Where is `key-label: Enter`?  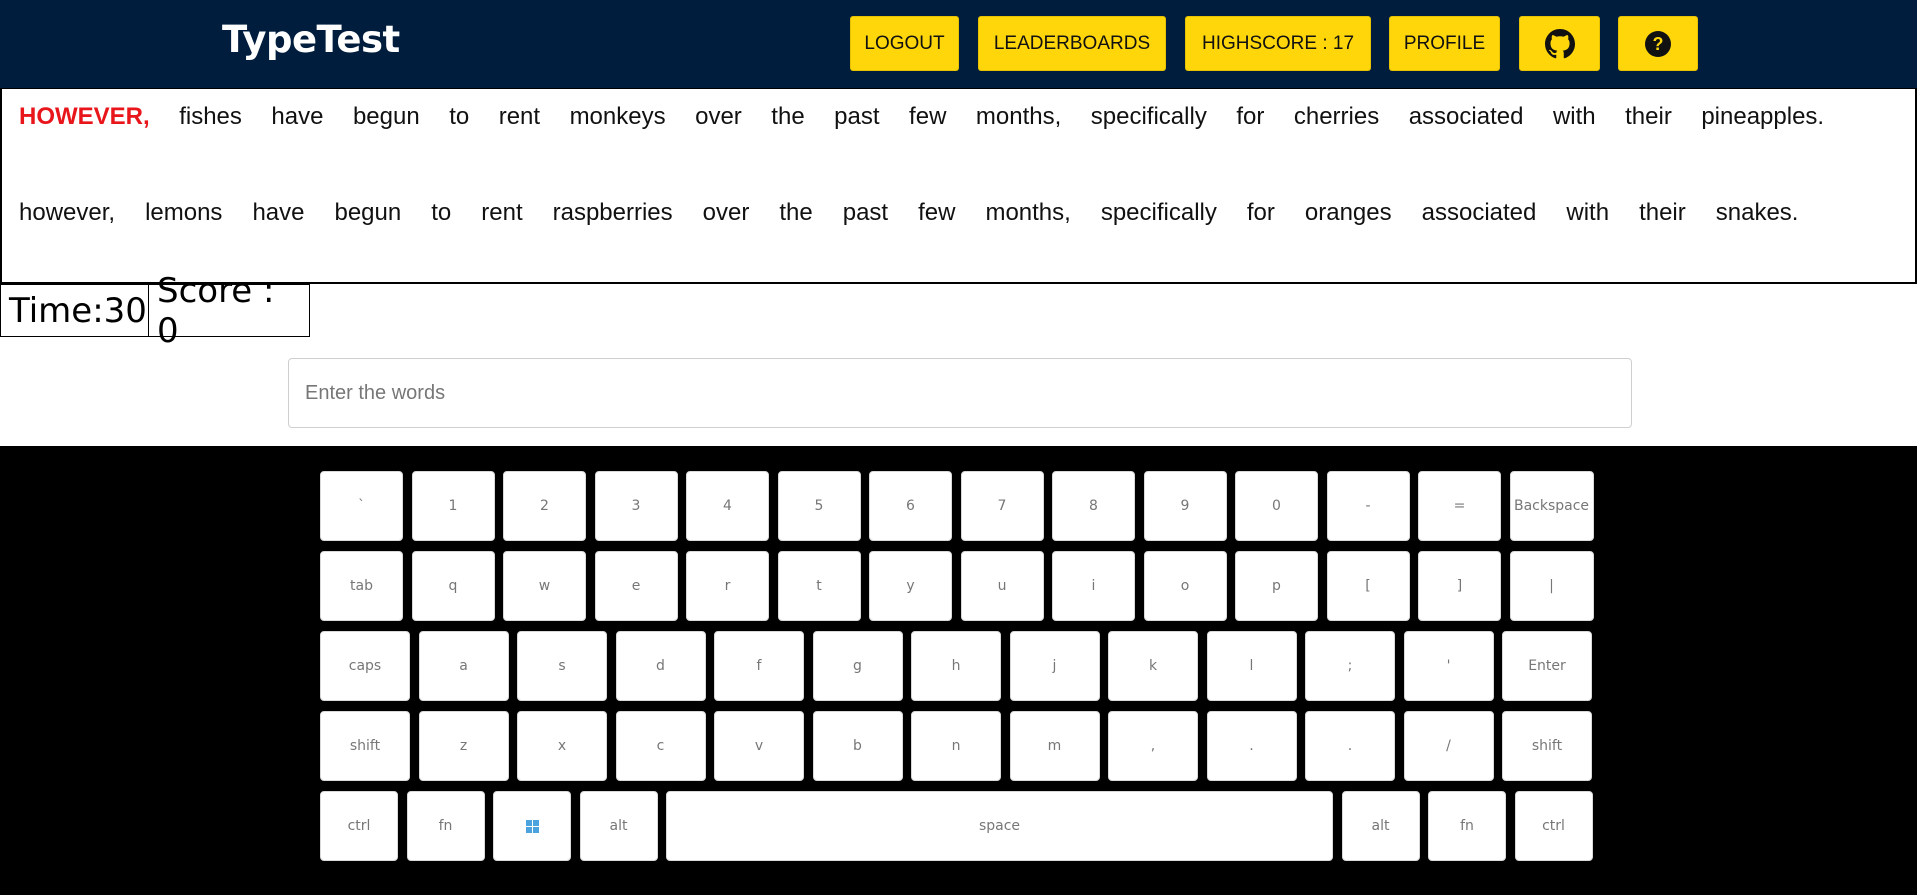
key-label: Enter is located at coordinates (1547, 666).